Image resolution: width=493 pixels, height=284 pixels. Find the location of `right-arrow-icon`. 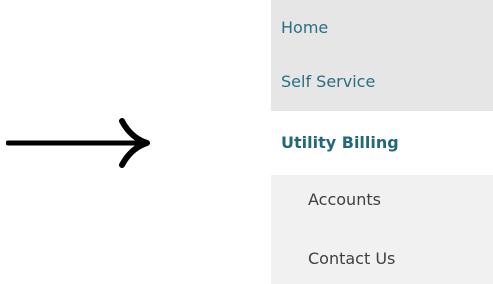

right-arrow-icon is located at coordinates (78, 143).